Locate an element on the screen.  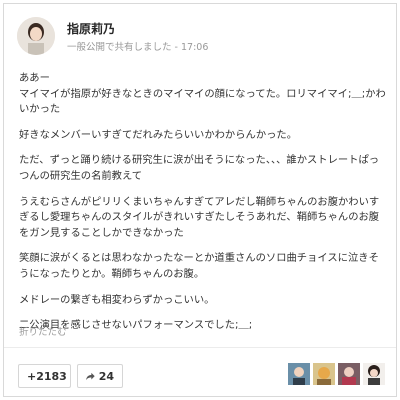
plus-one-button: +2183 is located at coordinates (44, 376).